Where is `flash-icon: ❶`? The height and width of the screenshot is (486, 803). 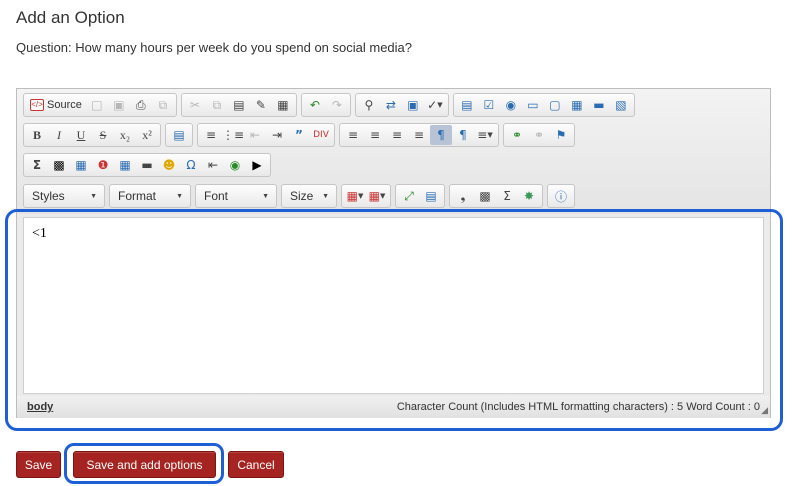
flash-icon: ❶ is located at coordinates (103, 165).